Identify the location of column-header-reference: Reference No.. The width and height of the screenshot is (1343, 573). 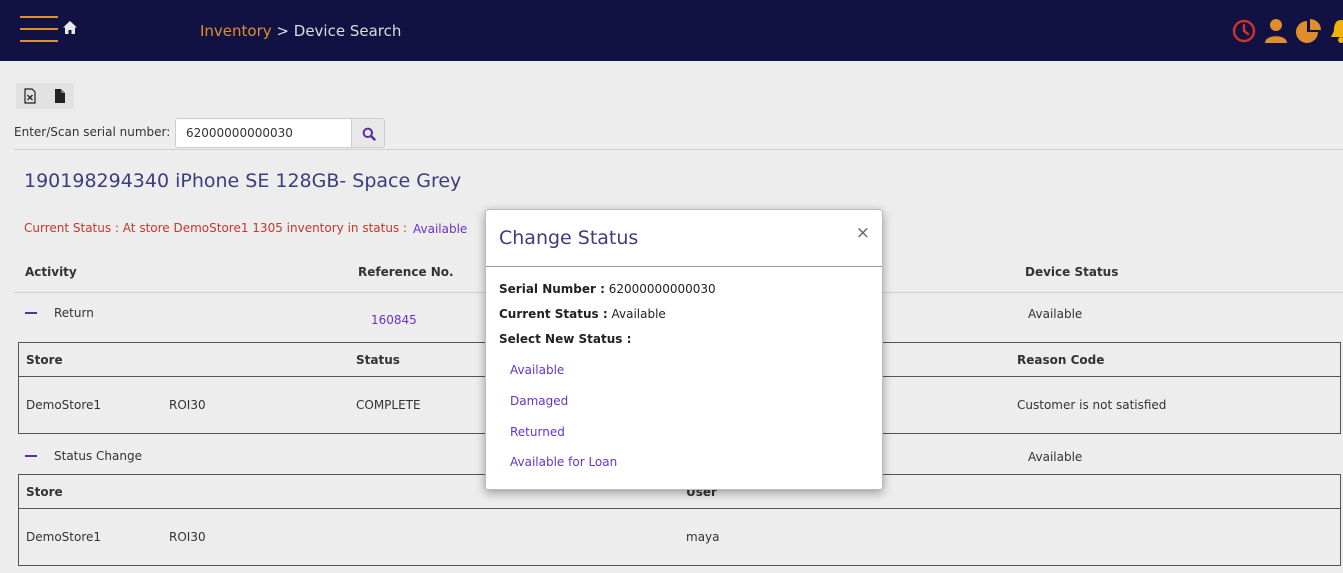
(406, 272).